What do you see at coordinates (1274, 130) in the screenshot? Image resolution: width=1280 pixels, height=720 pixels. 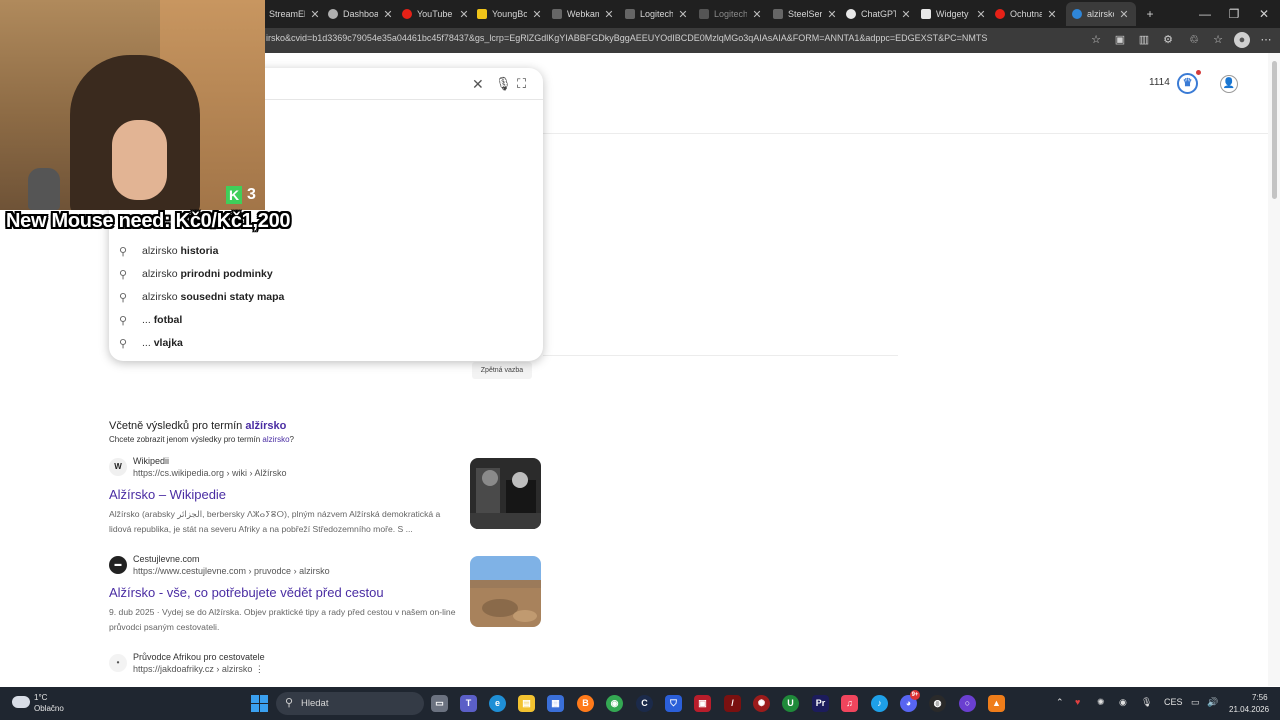 I see `scrollbar-thumb` at bounding box center [1274, 130].